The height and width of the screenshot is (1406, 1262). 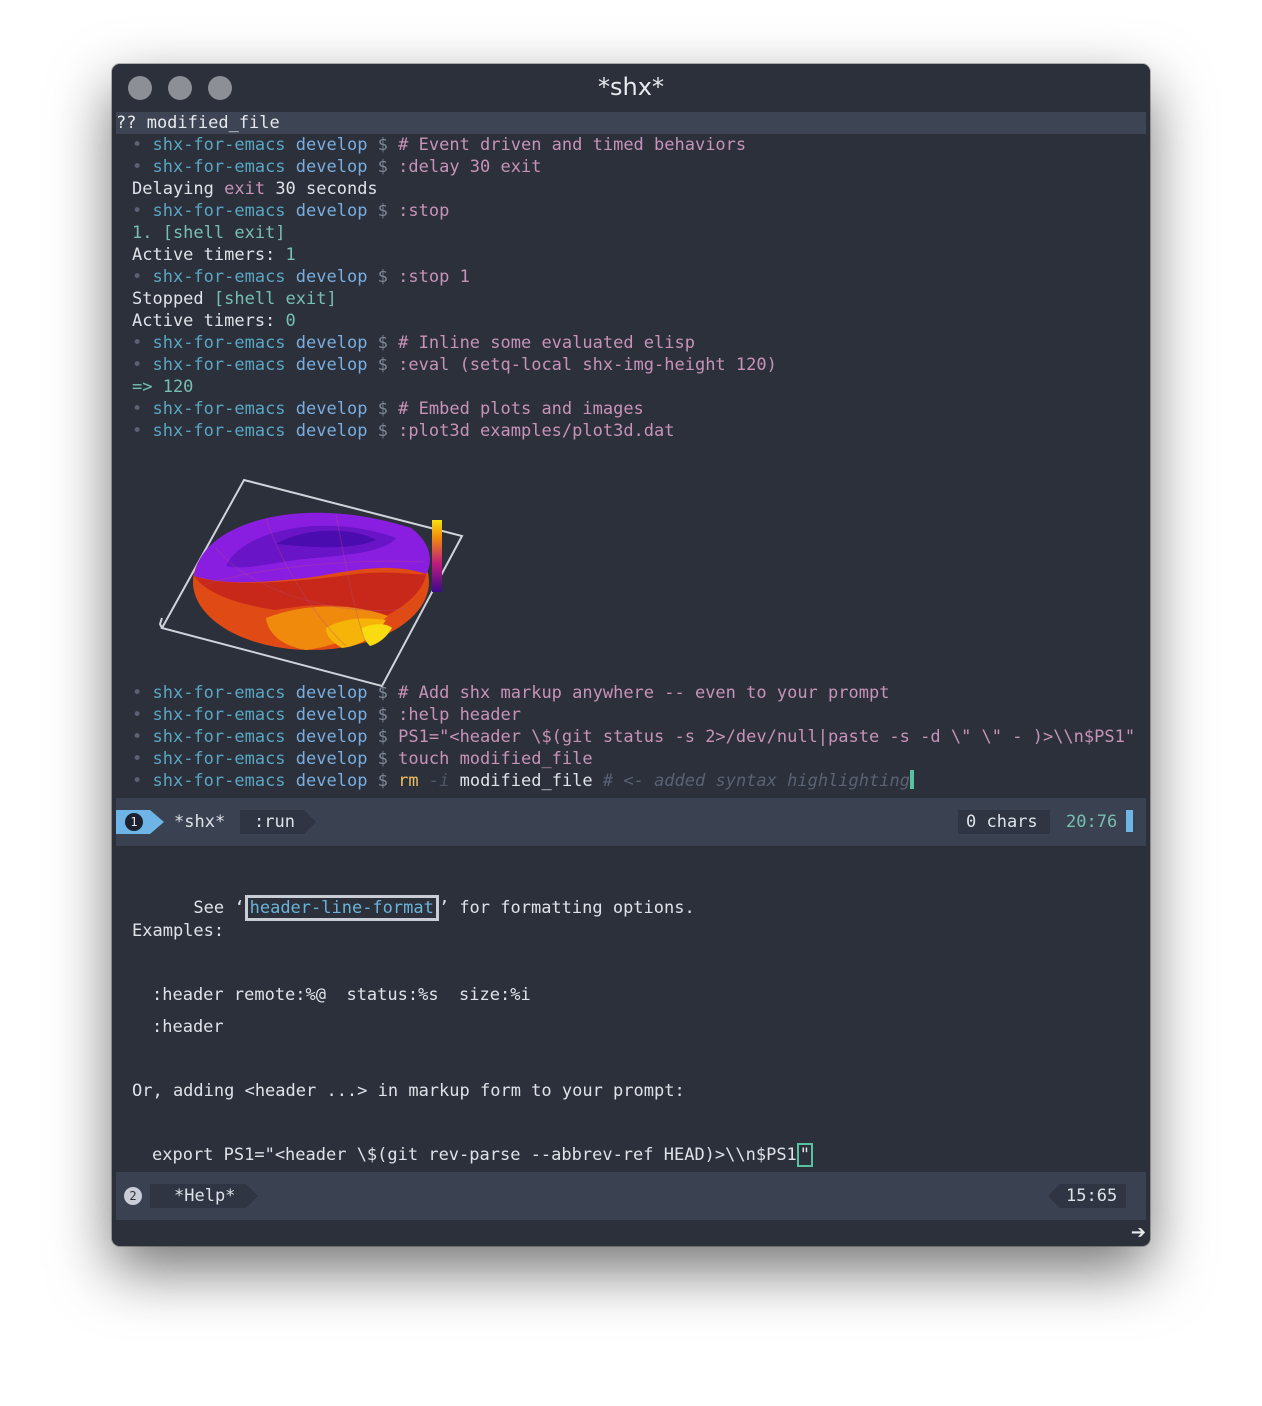 What do you see at coordinates (199, 822) in the screenshot?
I see `buffer-name: *shx*` at bounding box center [199, 822].